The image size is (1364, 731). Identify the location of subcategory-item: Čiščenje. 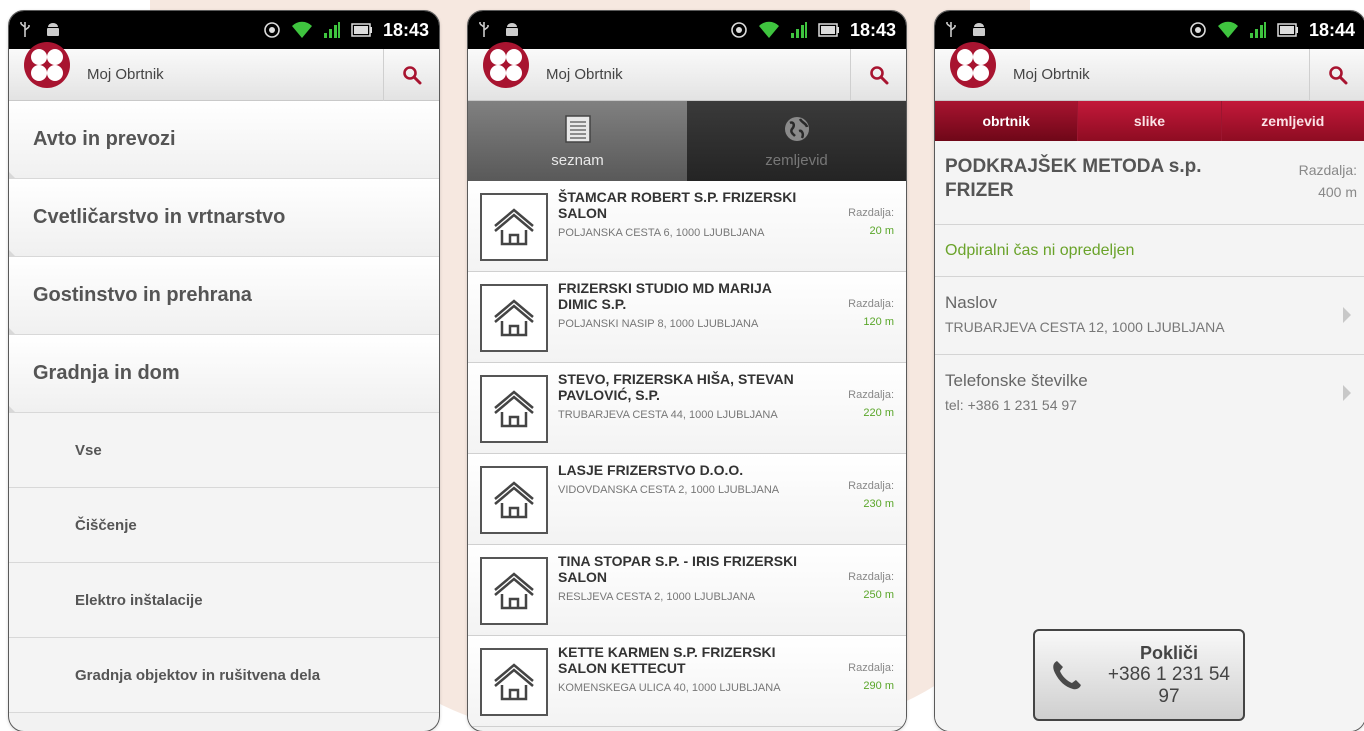
(224, 525).